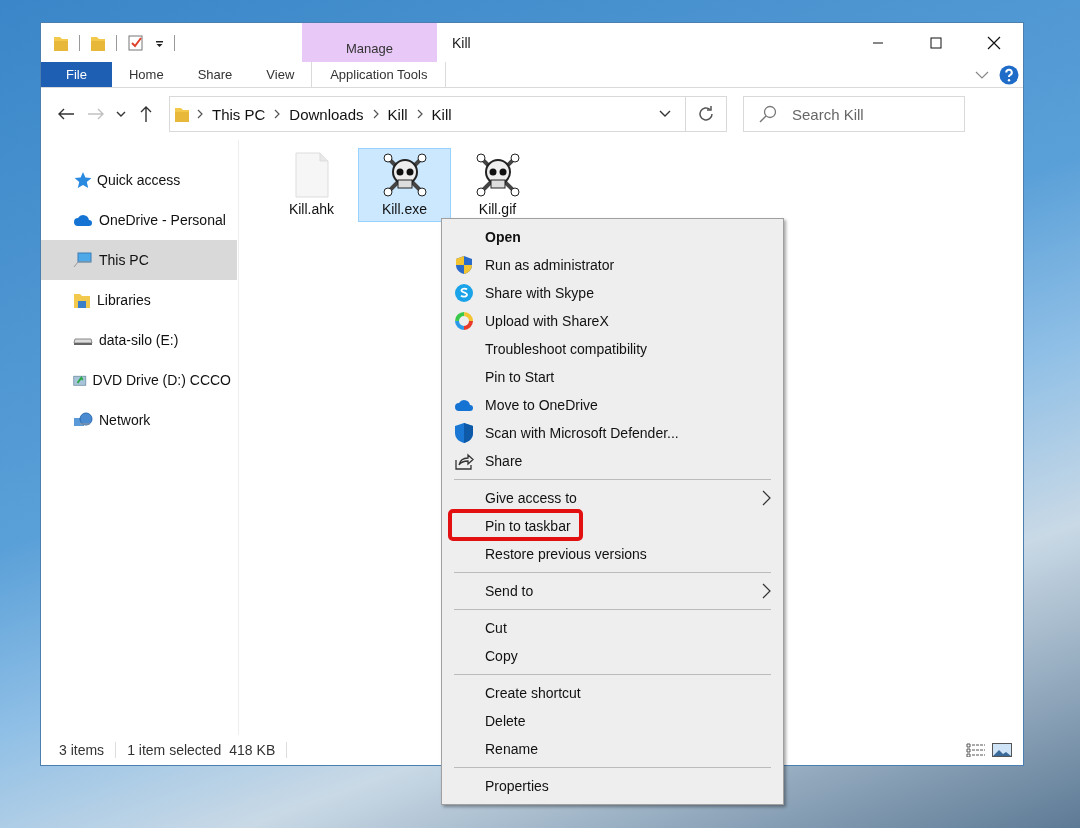 This screenshot has height=828, width=1080. I want to click on menu-item: Pin to Start, so click(612, 377).